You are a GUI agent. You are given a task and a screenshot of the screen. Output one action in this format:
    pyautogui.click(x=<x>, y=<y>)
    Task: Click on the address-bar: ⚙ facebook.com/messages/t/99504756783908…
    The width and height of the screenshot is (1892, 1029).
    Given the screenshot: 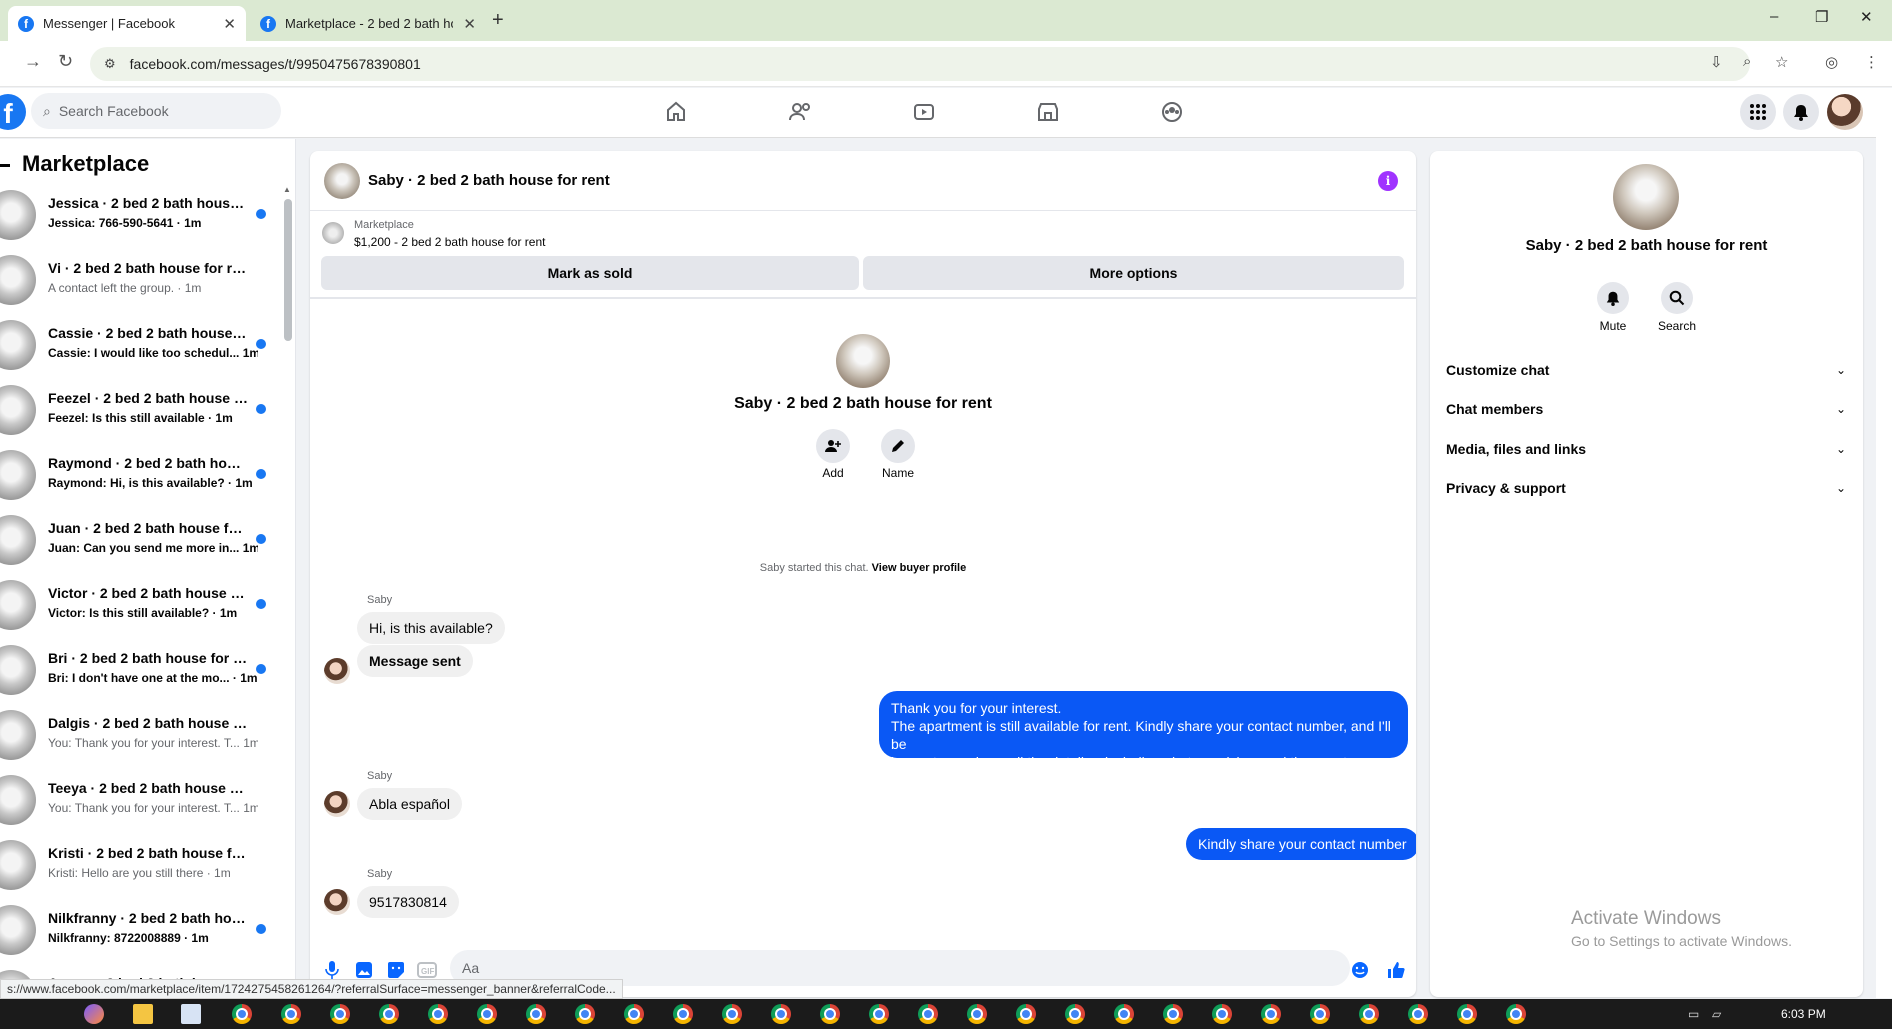 What is the action you would take?
    pyautogui.click(x=920, y=64)
    